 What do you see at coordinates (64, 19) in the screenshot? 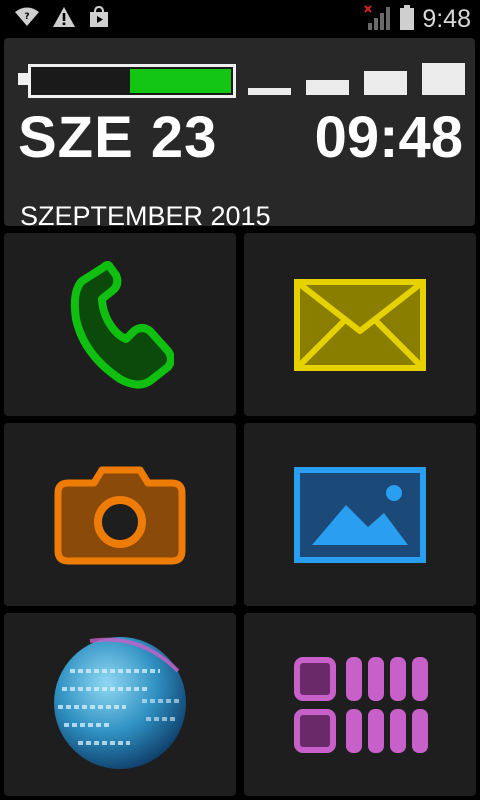
I see `warning-icon` at bounding box center [64, 19].